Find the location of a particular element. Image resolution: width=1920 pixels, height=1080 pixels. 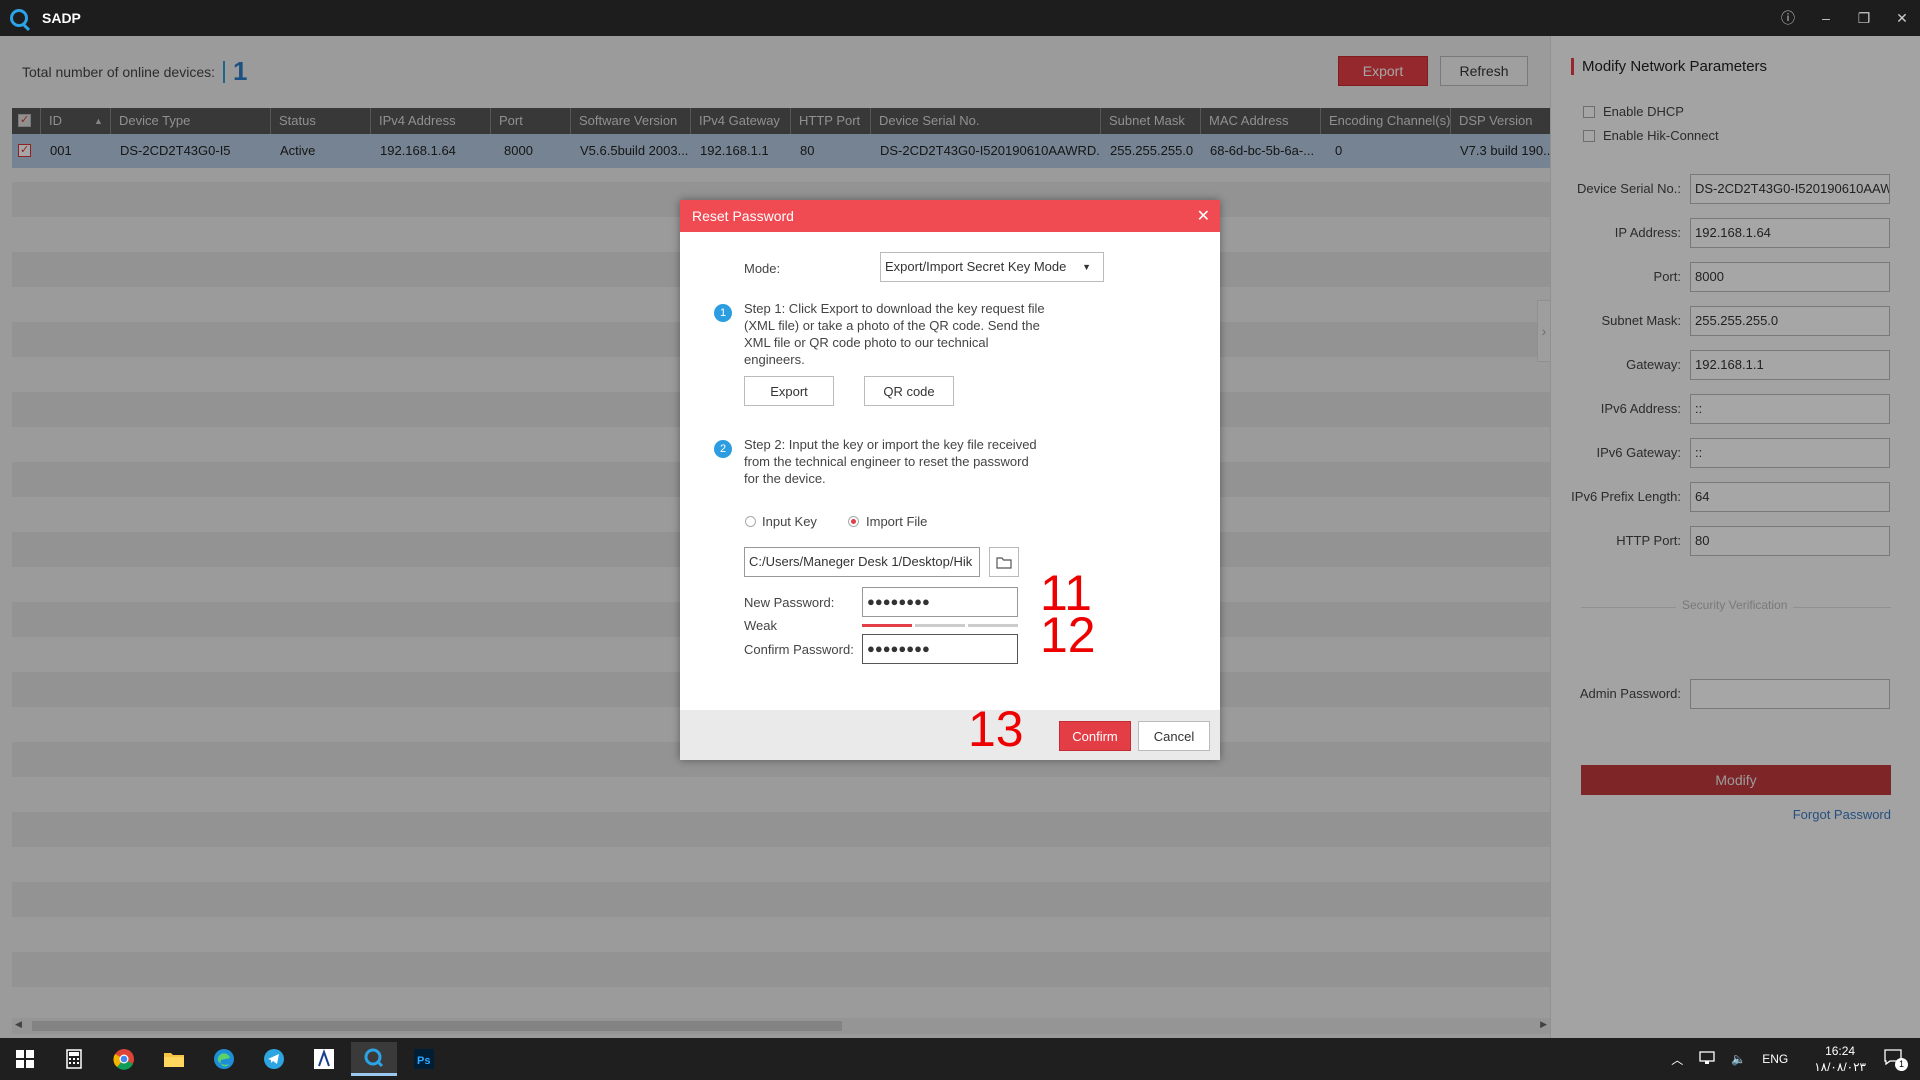

clock: 16:24 ۱۸/۰۸/۰۲۳ is located at coordinates (1840, 1059).